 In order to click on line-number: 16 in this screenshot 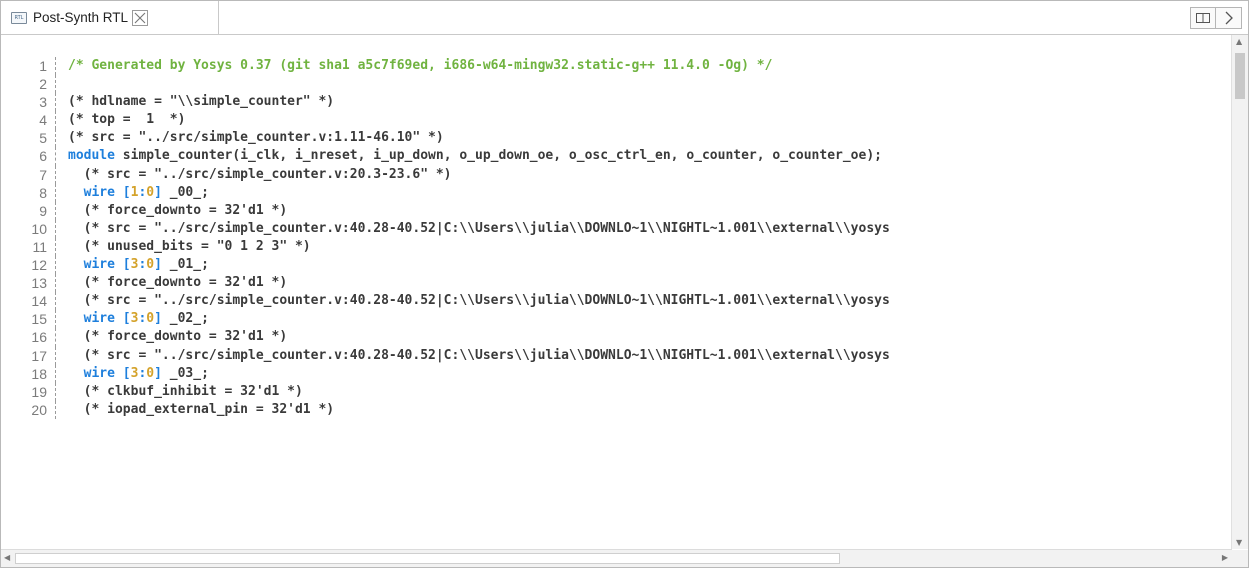, I will do `click(39, 337)`.